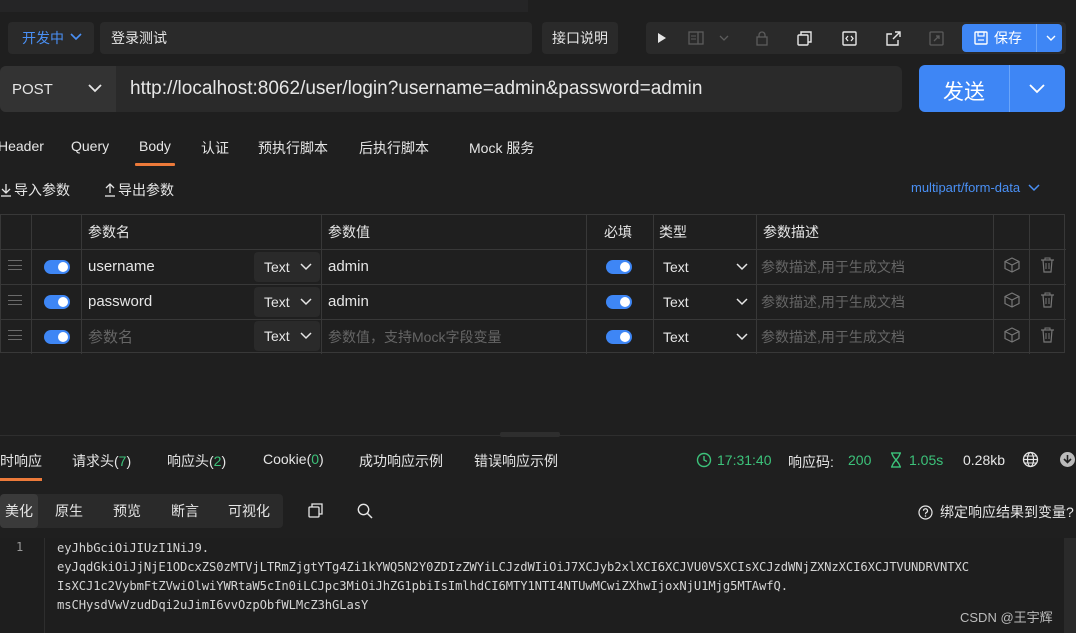 The width and height of the screenshot is (1076, 633). Describe the element at coordinates (22, 146) in the screenshot. I see `tab-header: Header` at that location.